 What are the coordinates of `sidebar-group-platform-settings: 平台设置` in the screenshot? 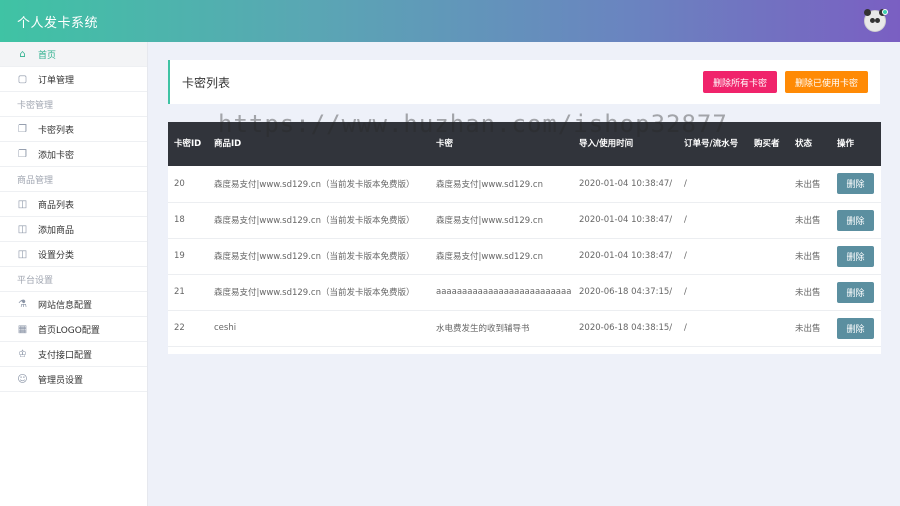 It's located at (73, 279).